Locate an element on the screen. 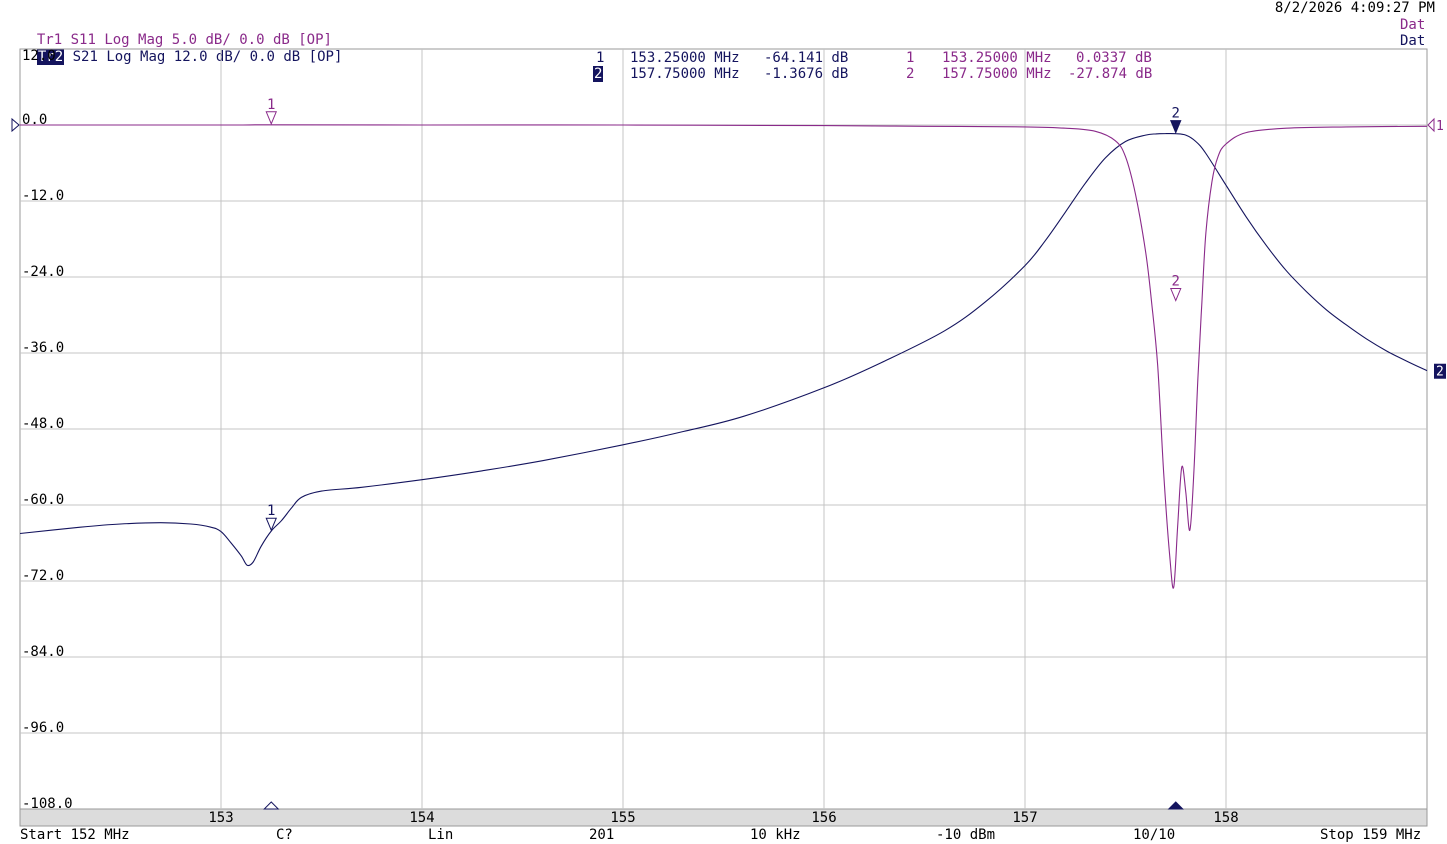  ref-marker-label-tr1: 1 is located at coordinates (1440, 126).